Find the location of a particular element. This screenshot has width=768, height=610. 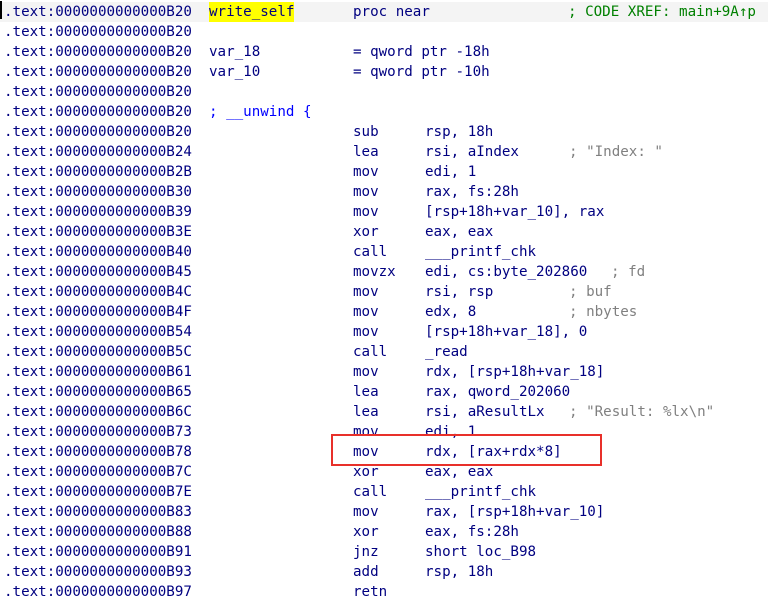

listing-row: .text:0000000000000B20 sub rsp, 18h is located at coordinates (384, 132).